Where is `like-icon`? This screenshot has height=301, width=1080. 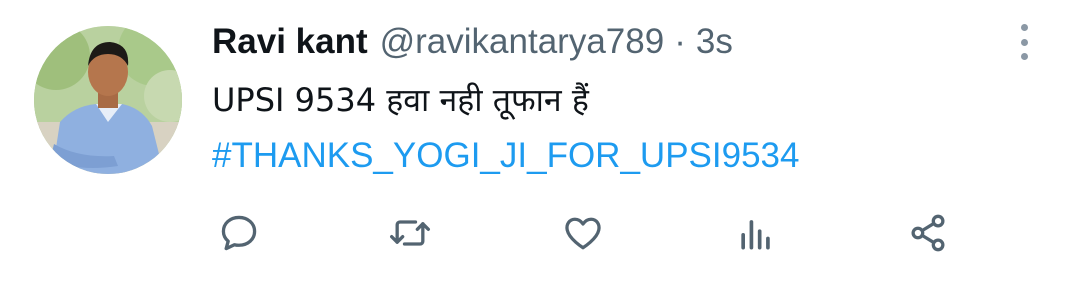 like-icon is located at coordinates (583, 233).